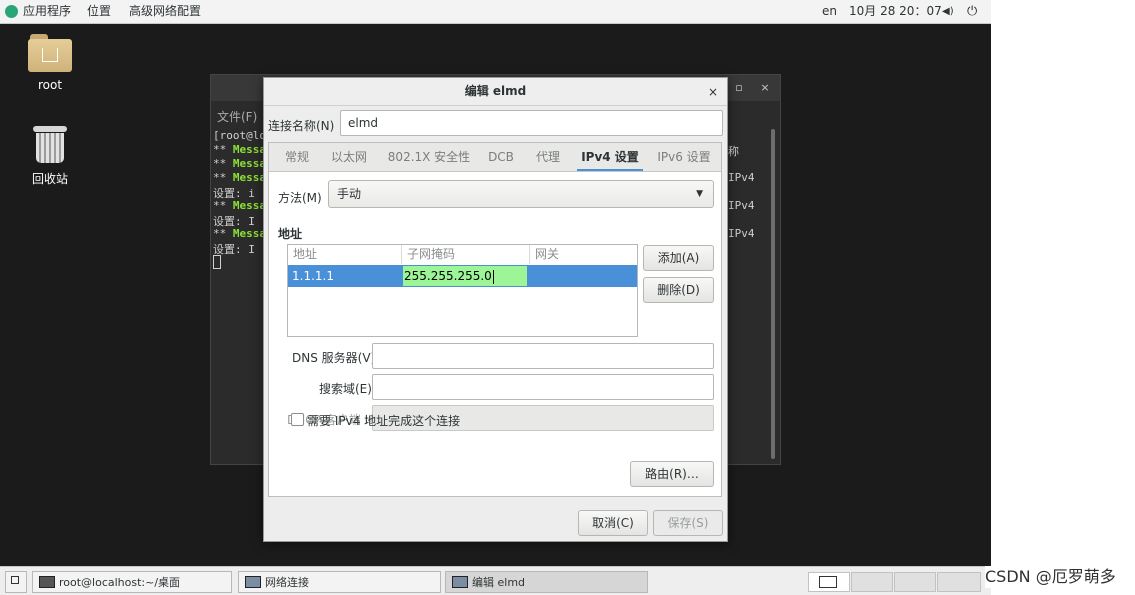  What do you see at coordinates (829, 11) in the screenshot?
I see `language-indicator: en` at bounding box center [829, 11].